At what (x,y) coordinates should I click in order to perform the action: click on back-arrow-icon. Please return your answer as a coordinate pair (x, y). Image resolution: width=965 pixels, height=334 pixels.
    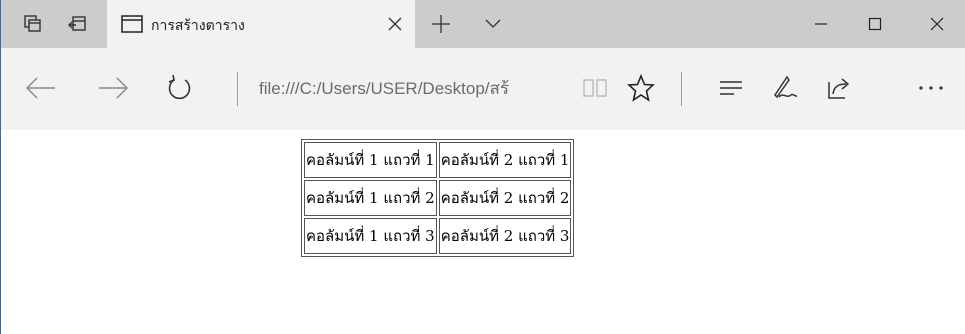
    Looking at the image, I should click on (41, 88).